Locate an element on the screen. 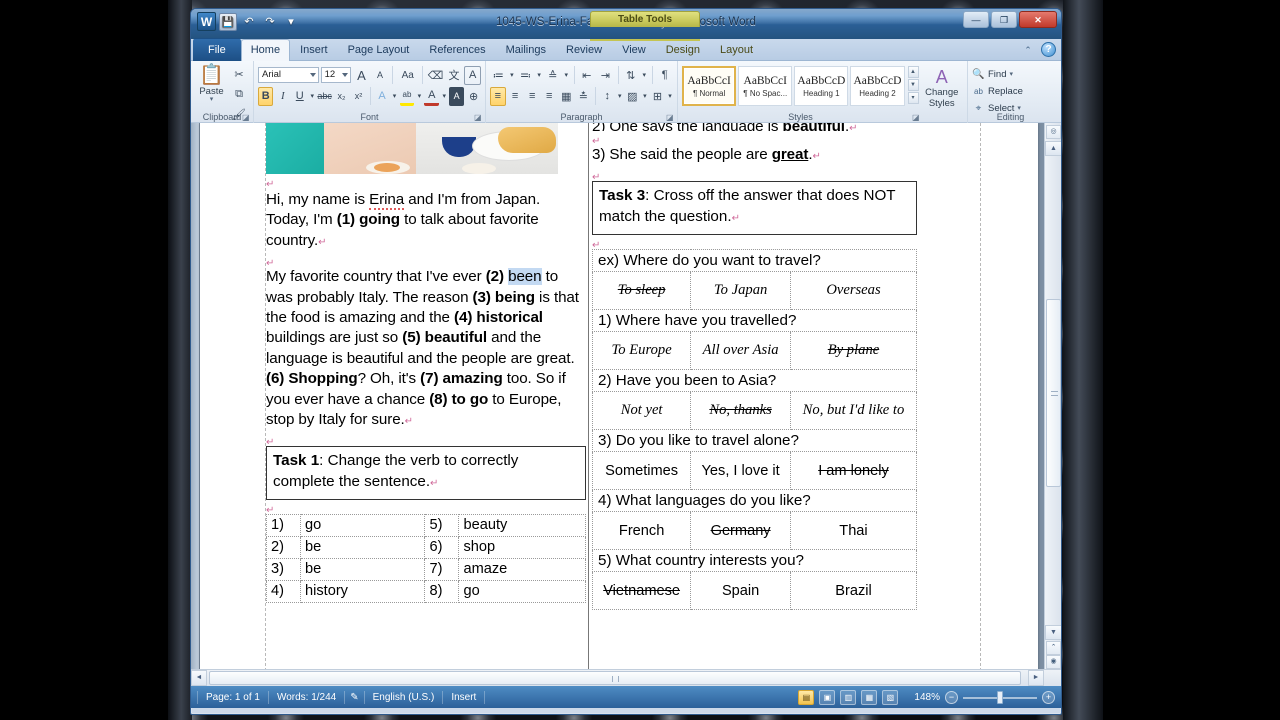 The image size is (1280, 720). bold-button: B is located at coordinates (266, 96).